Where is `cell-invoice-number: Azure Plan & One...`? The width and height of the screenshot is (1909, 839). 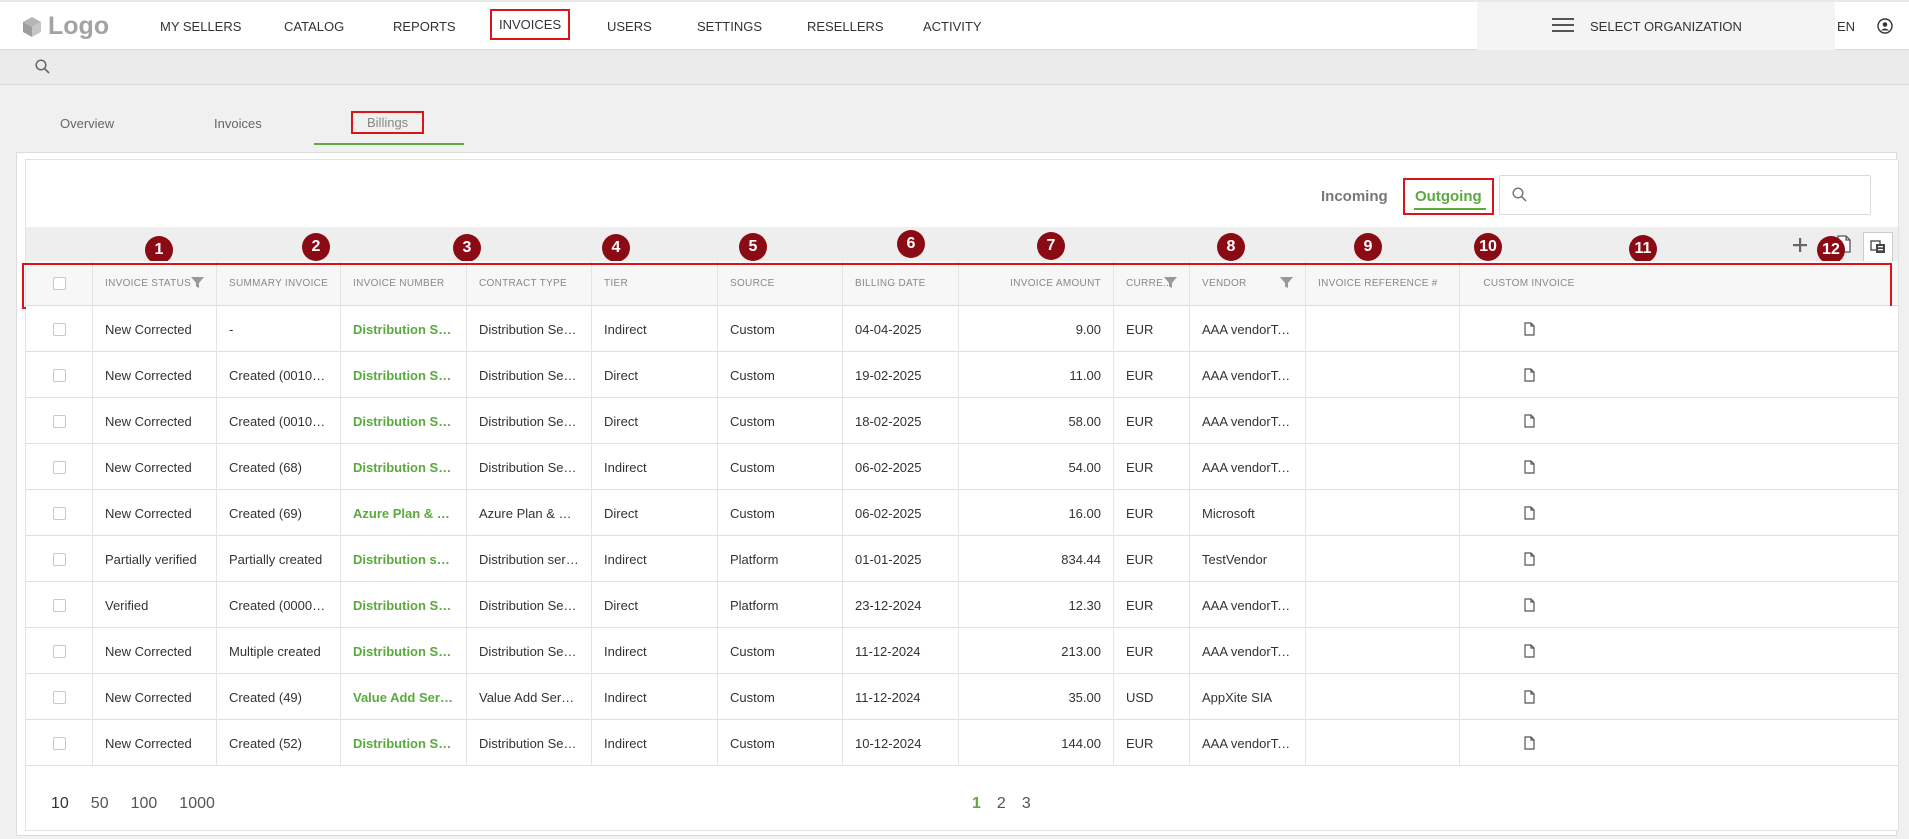
cell-invoice-number: Azure Plan & One... is located at coordinates (404, 513).